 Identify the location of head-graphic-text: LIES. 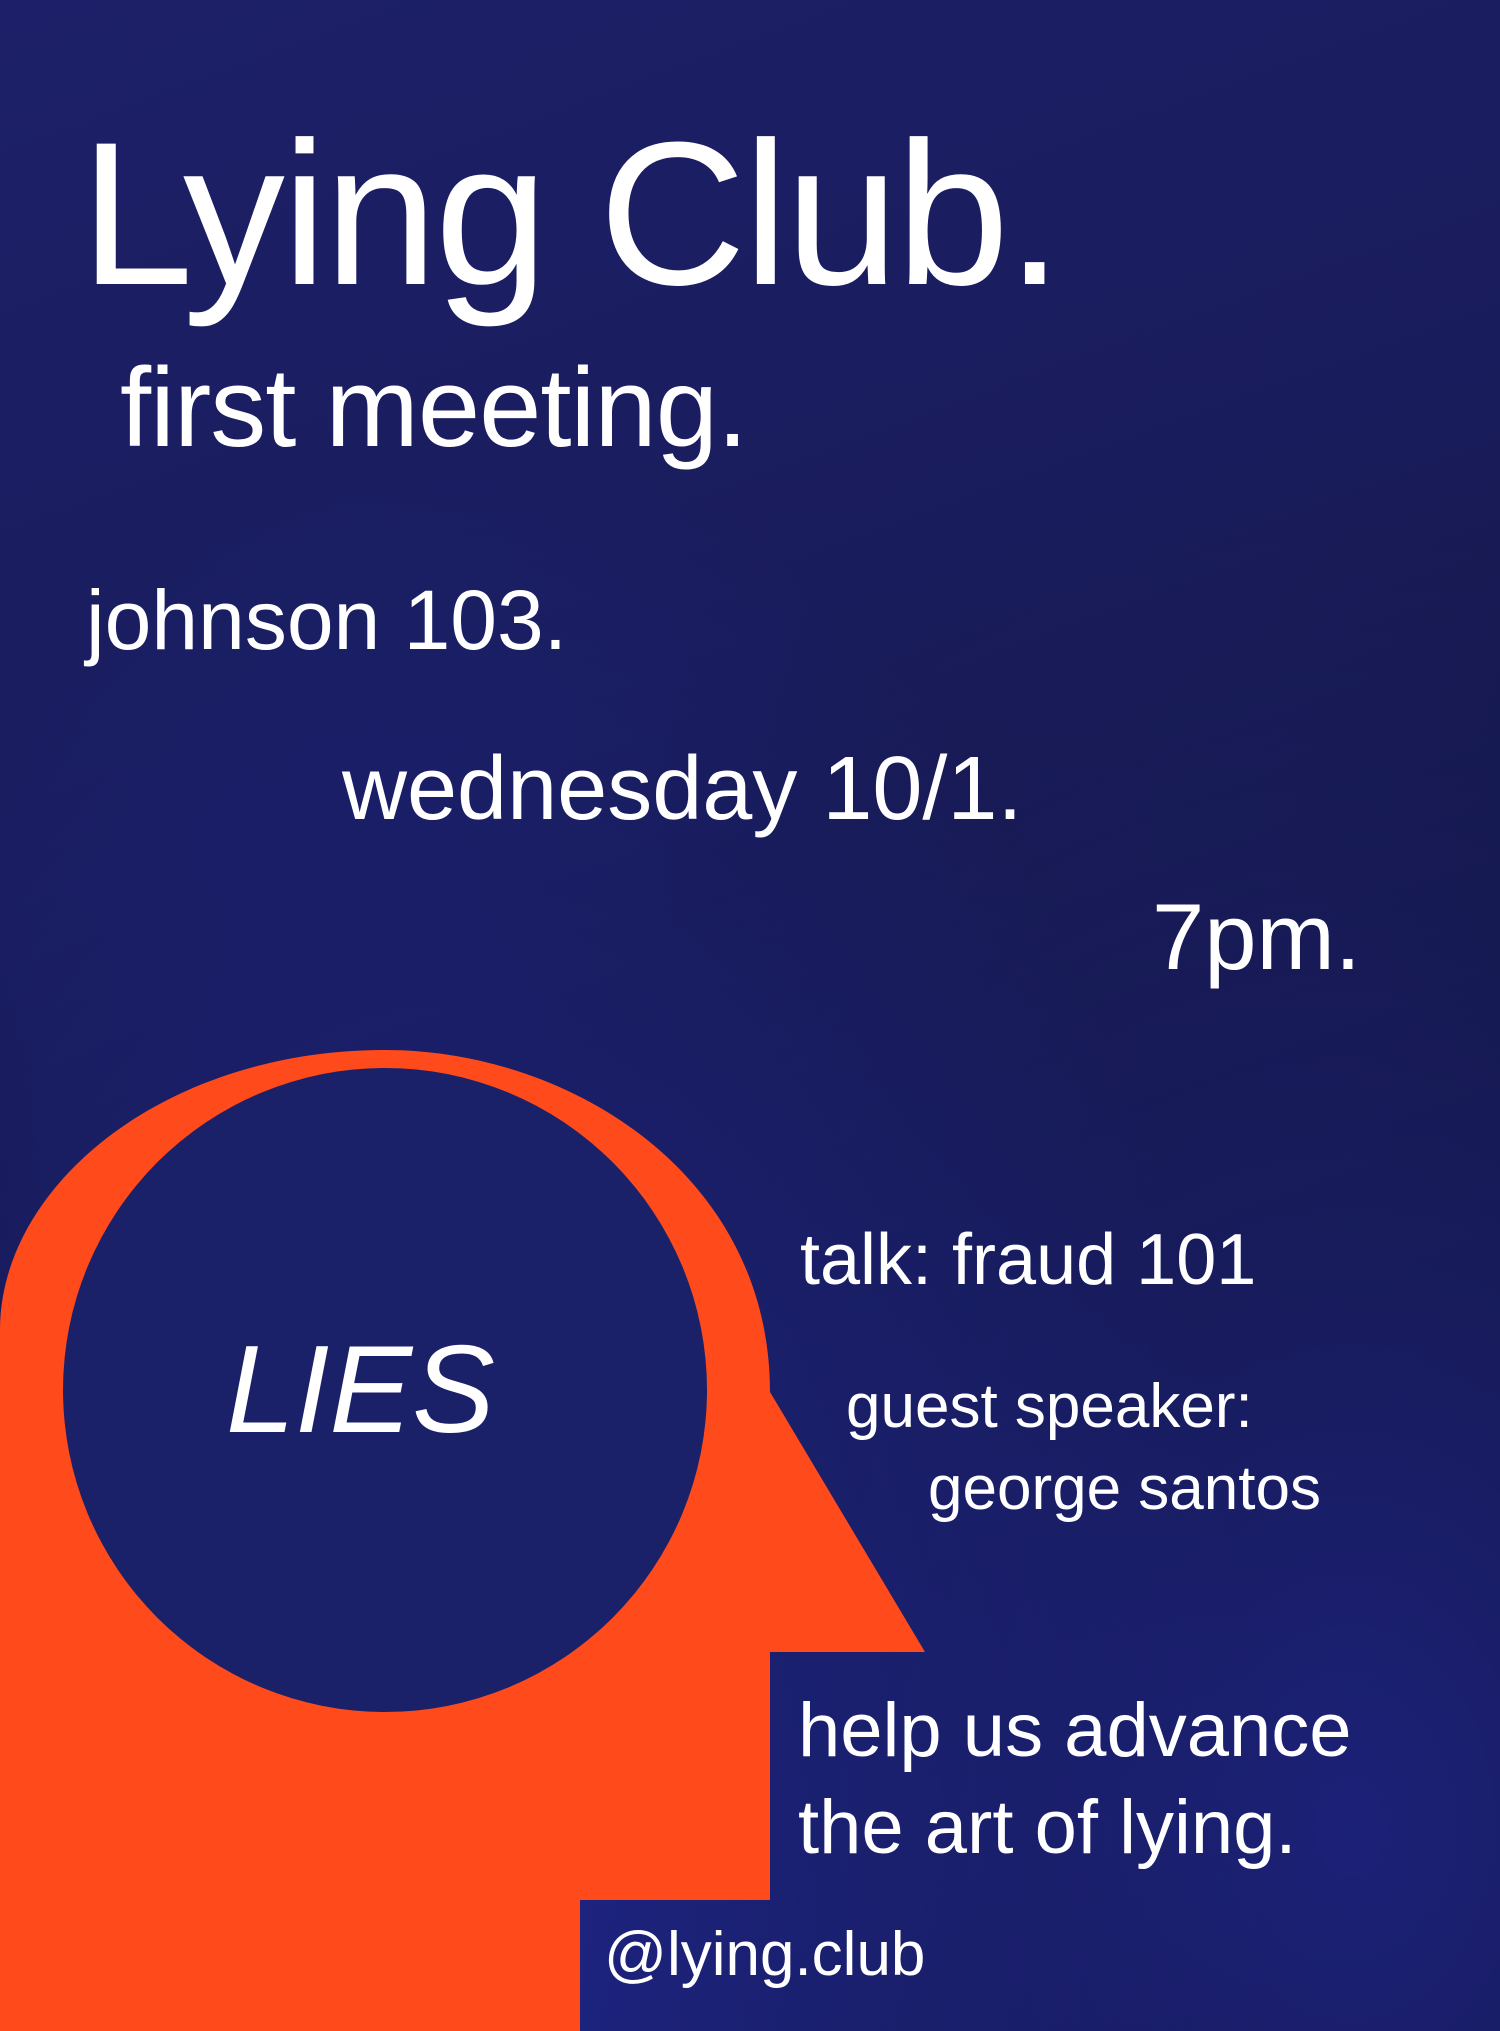
(360, 1390).